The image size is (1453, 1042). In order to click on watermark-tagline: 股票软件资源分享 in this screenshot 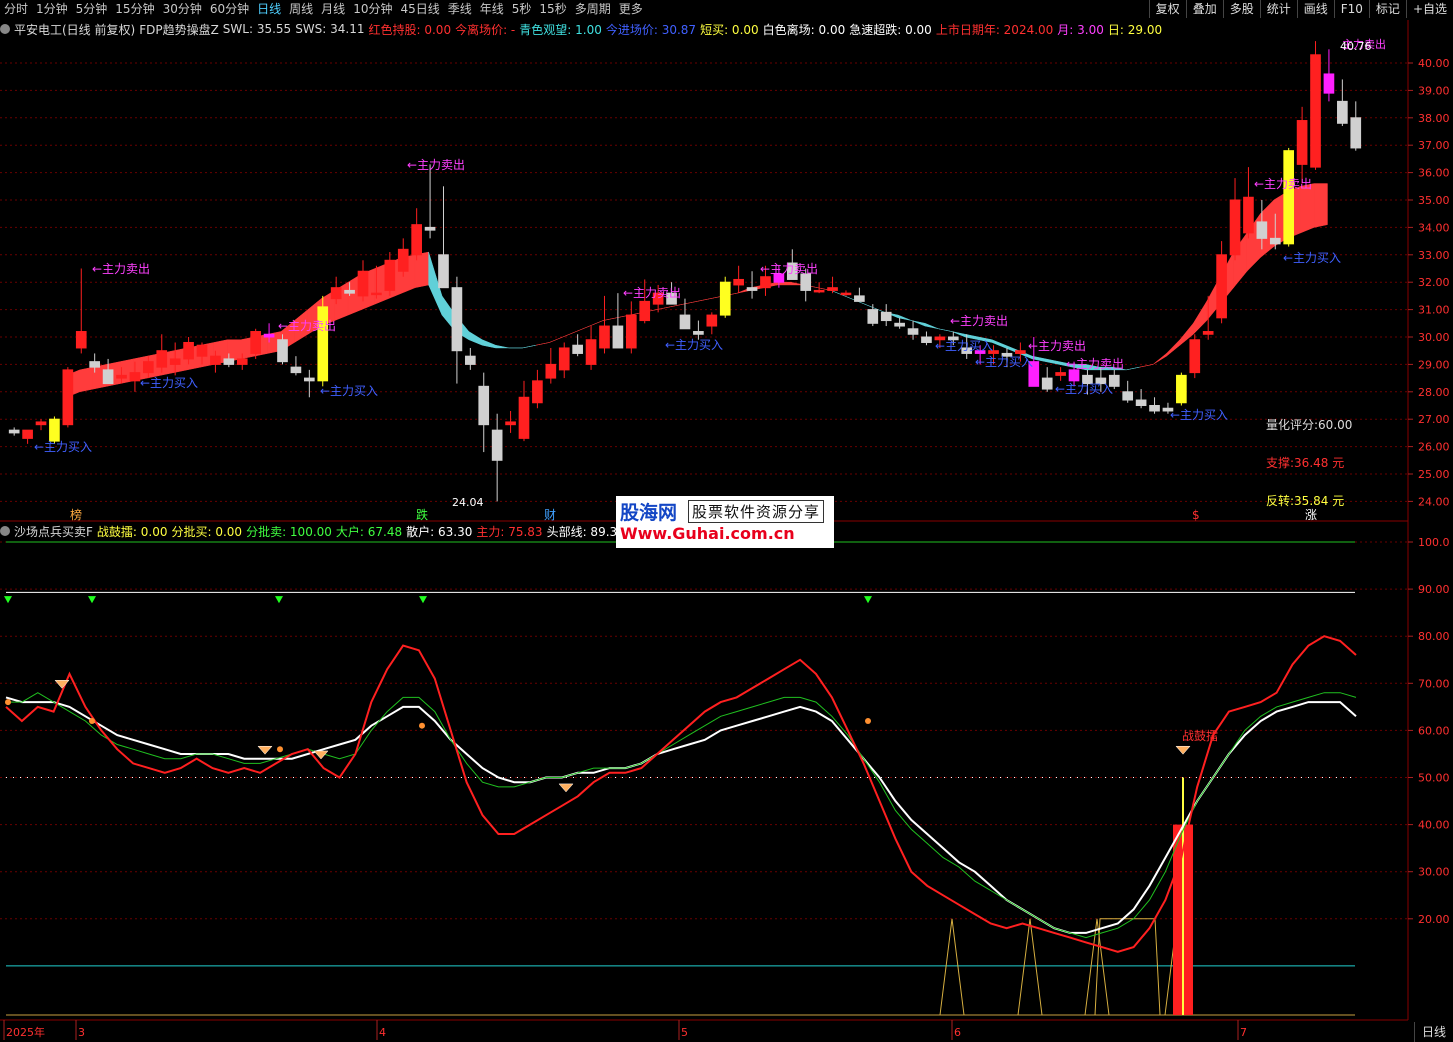, I will do `click(756, 511)`.